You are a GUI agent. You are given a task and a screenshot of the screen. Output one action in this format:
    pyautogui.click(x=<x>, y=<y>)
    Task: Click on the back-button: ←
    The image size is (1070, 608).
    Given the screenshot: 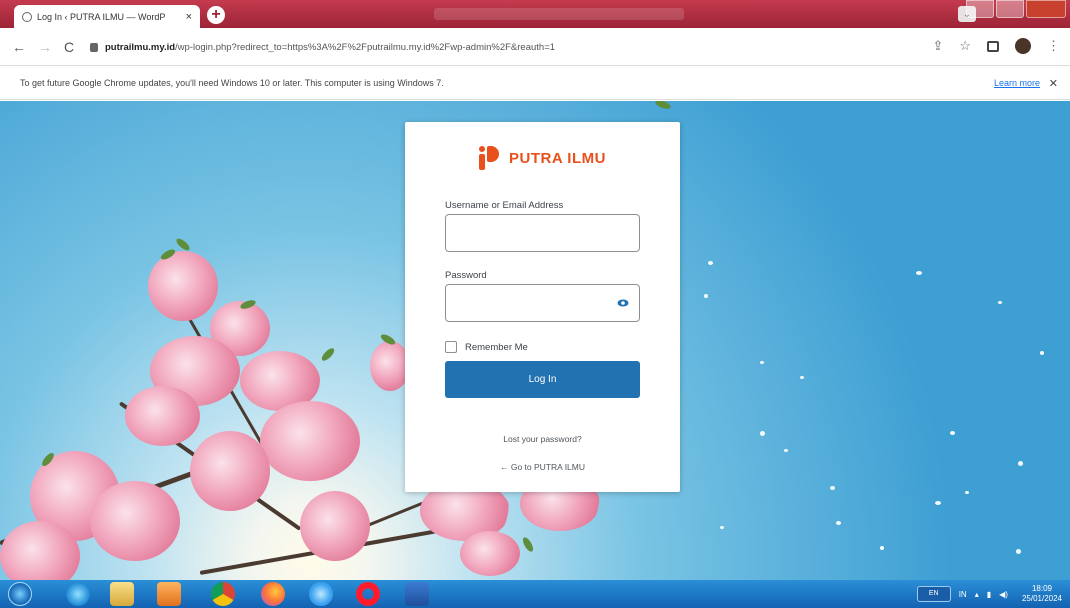 What is the action you would take?
    pyautogui.click(x=19, y=47)
    